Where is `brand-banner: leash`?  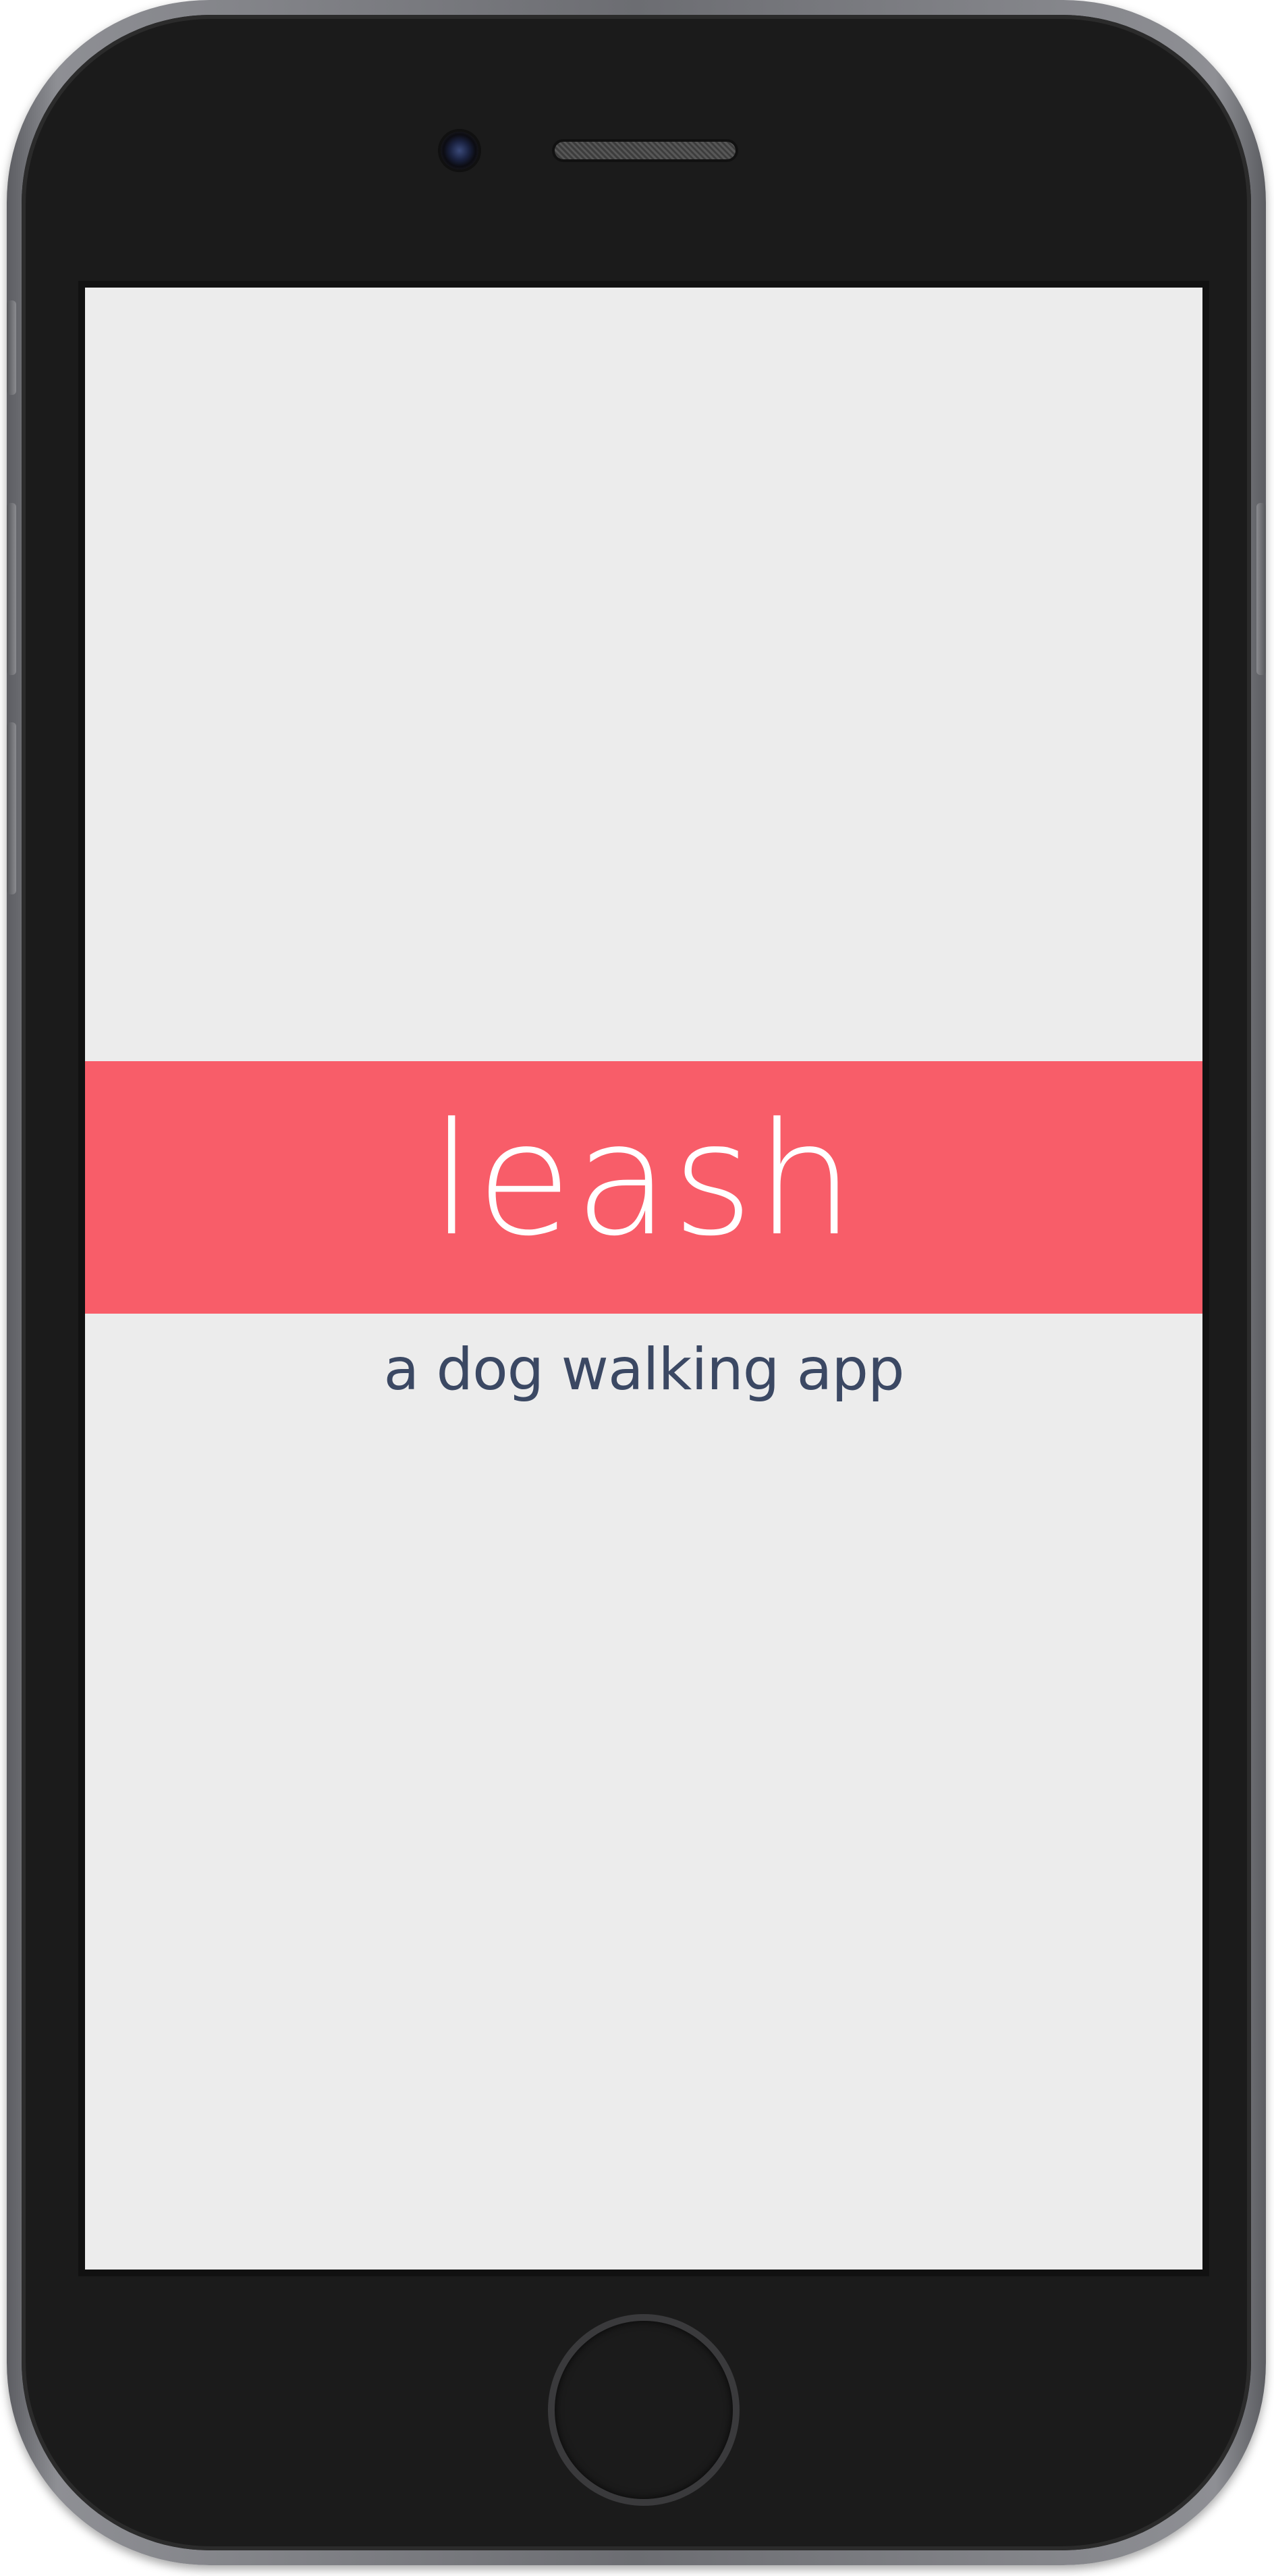 brand-banner: leash is located at coordinates (643, 1187).